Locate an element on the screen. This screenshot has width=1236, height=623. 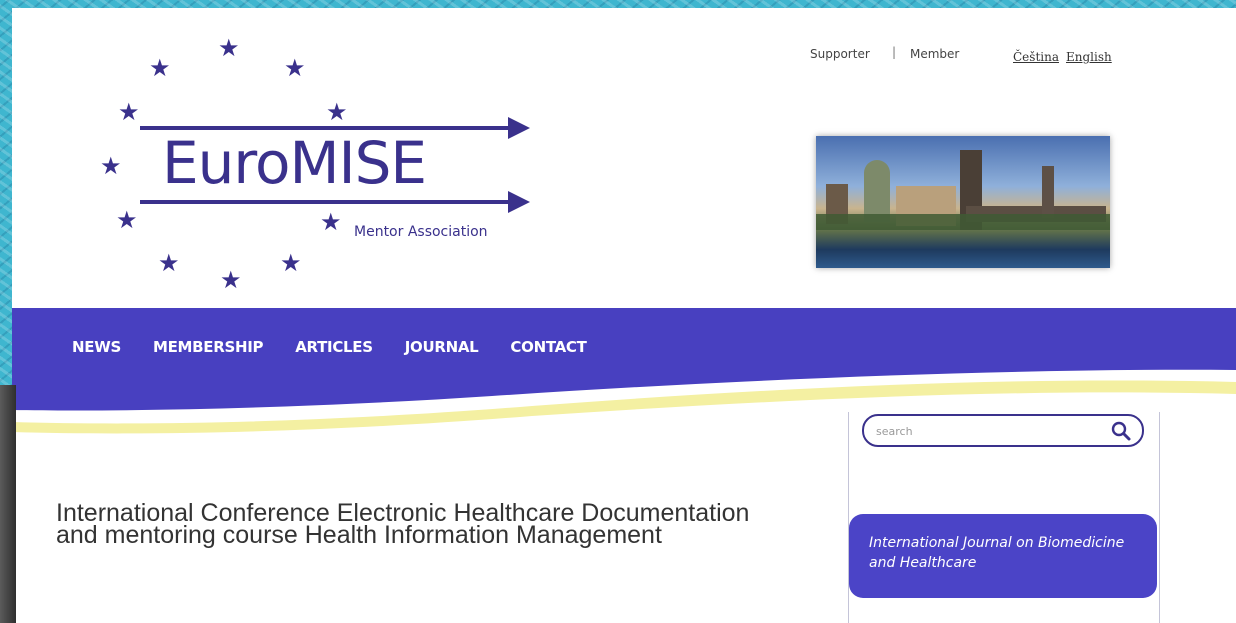
main-nav: NEWS MEMBERSHIP ARTICLES JOURNAL CONTACT is located at coordinates (345, 347).